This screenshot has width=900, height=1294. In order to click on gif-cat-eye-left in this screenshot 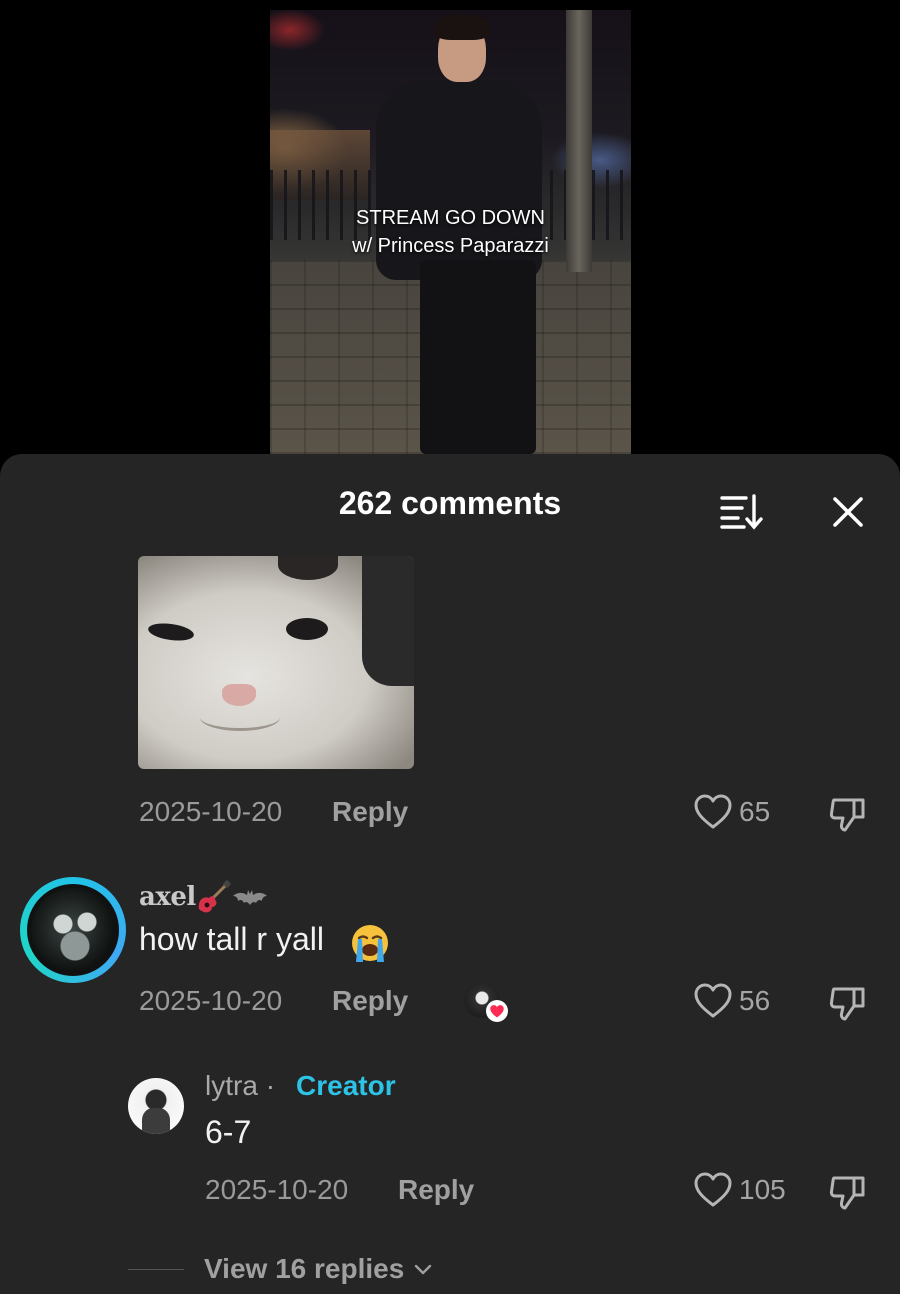, I will do `click(171, 632)`.